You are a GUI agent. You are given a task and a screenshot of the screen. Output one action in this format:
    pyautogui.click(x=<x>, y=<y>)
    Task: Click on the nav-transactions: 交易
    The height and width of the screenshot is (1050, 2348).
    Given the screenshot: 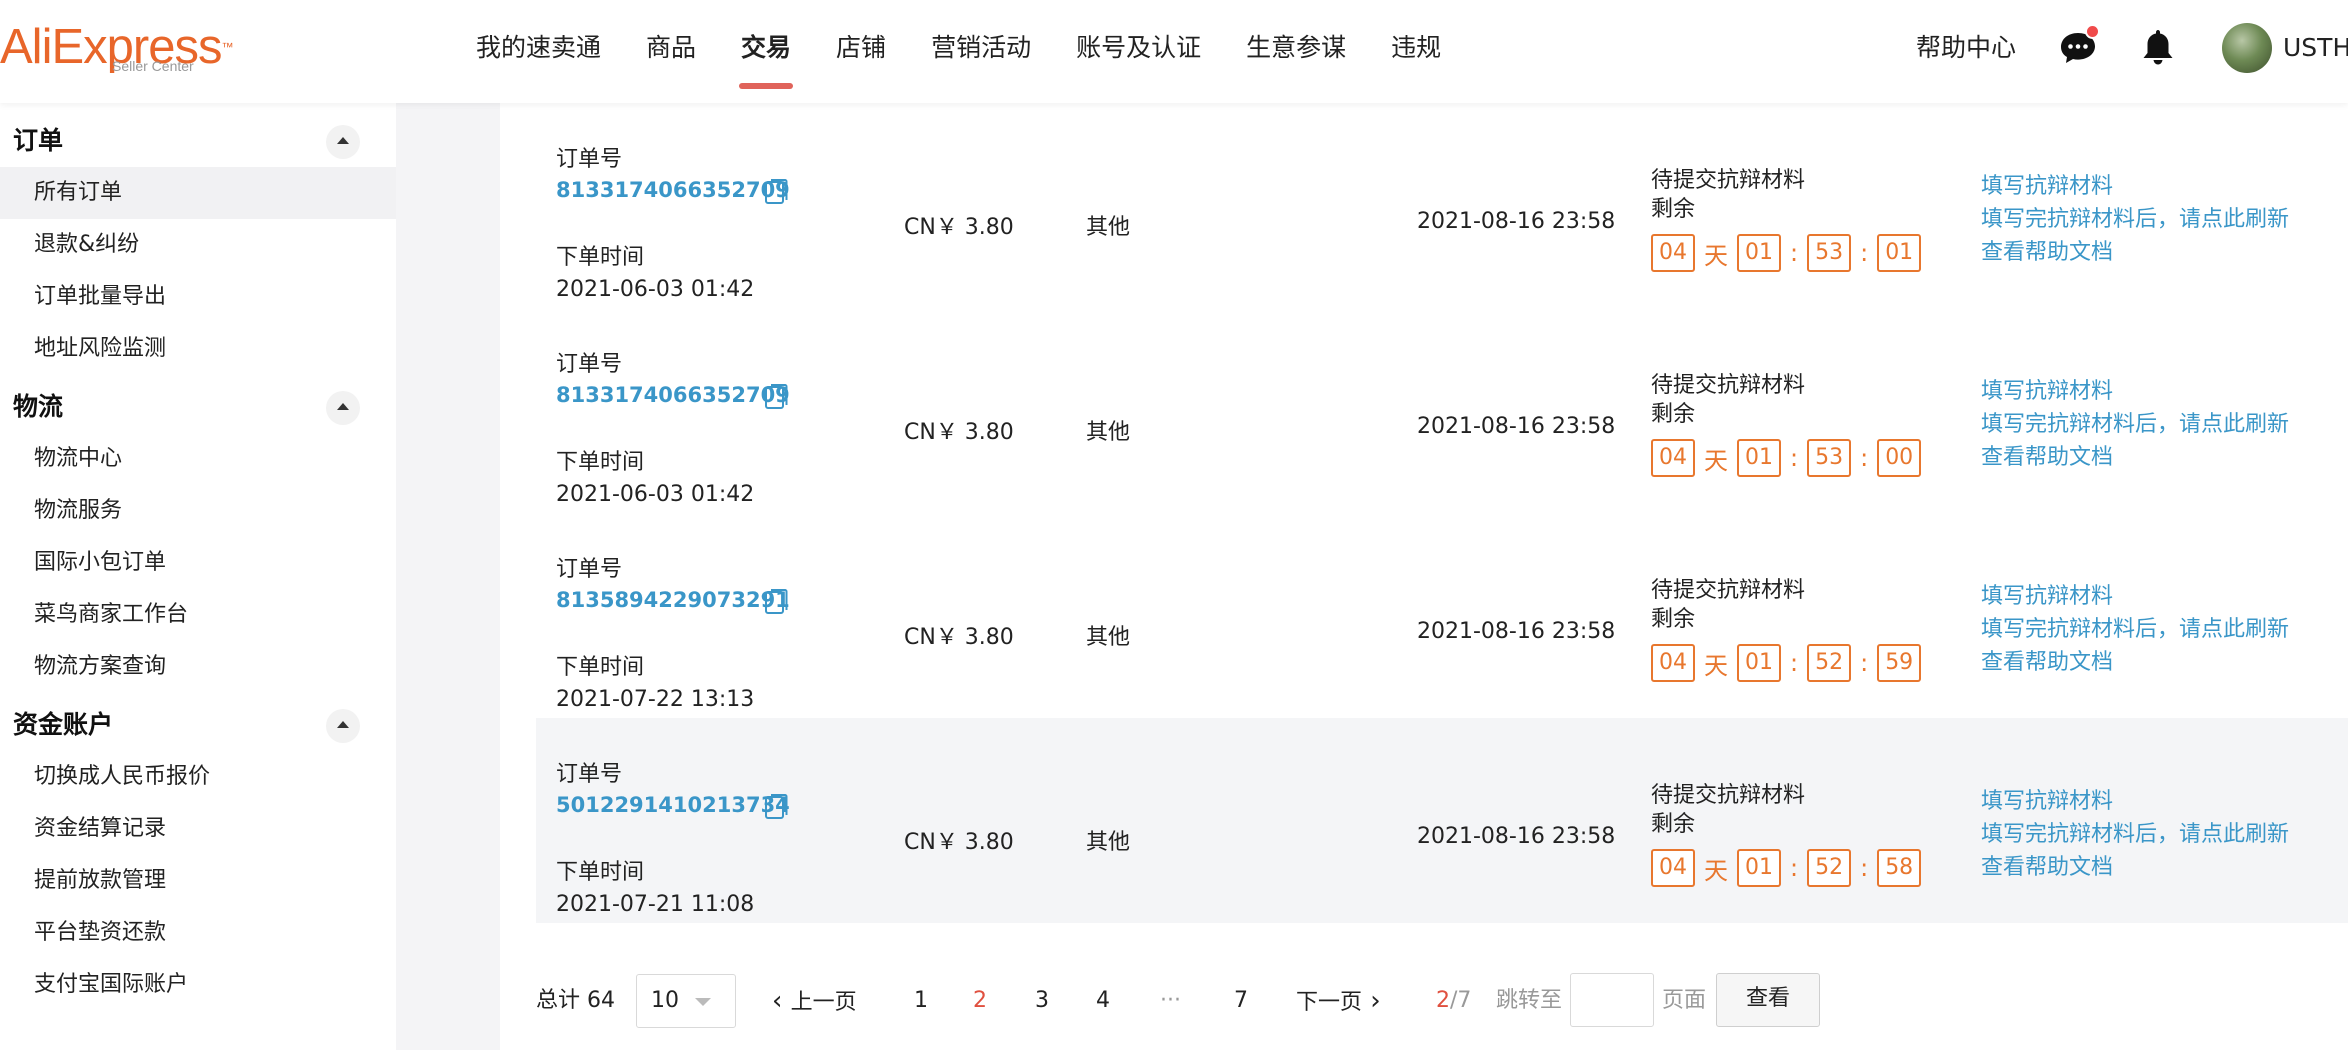 What is the action you would take?
    pyautogui.click(x=766, y=51)
    